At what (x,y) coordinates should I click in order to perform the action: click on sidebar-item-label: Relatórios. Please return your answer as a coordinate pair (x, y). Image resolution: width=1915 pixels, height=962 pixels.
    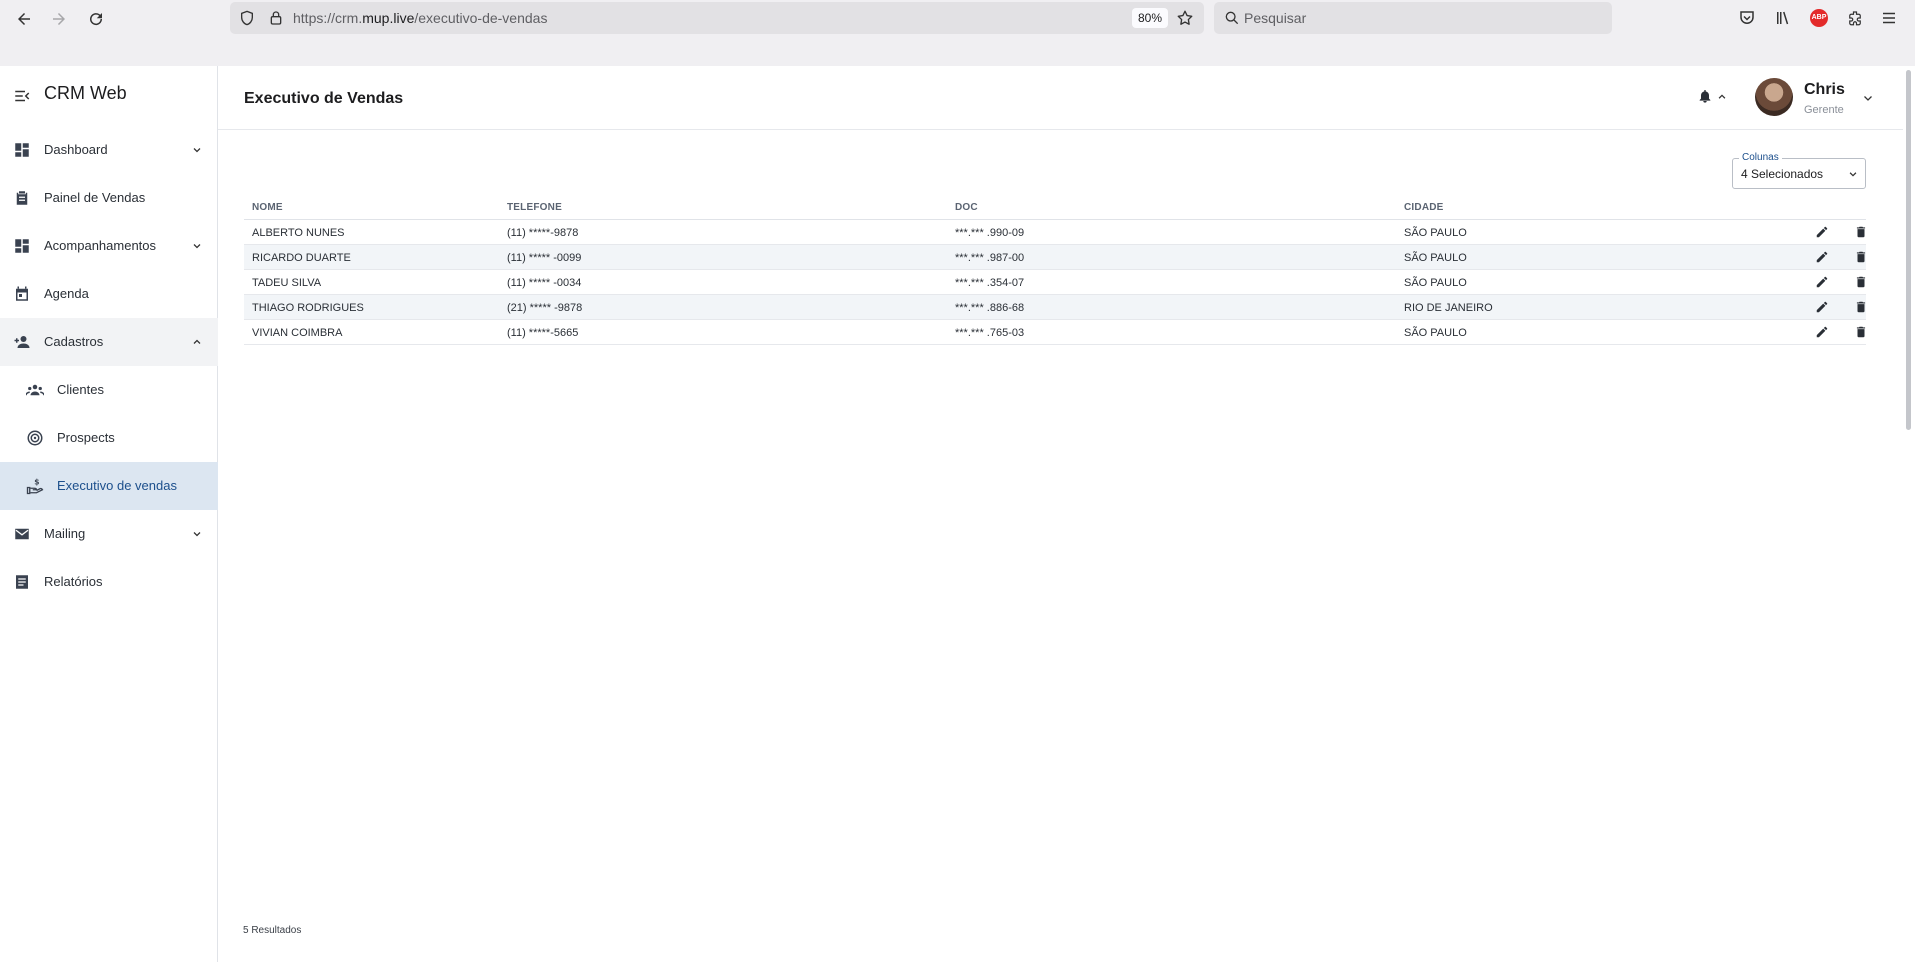
    Looking at the image, I should click on (73, 581).